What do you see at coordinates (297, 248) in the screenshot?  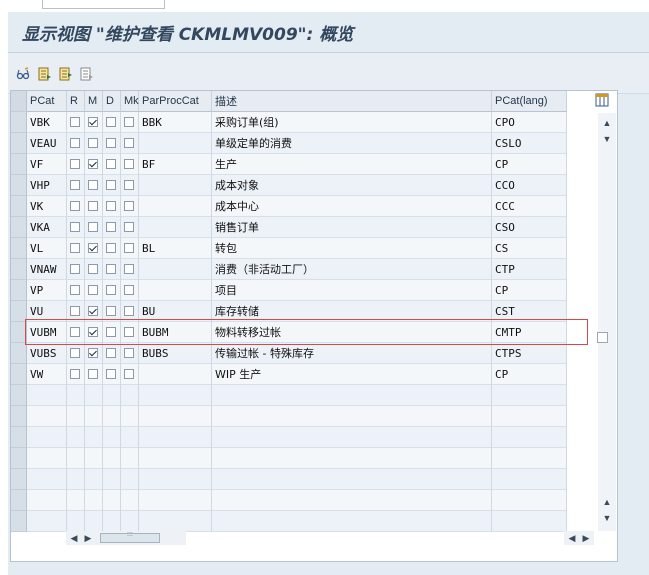 I see `table-row: VL BL 转包 CS` at bounding box center [297, 248].